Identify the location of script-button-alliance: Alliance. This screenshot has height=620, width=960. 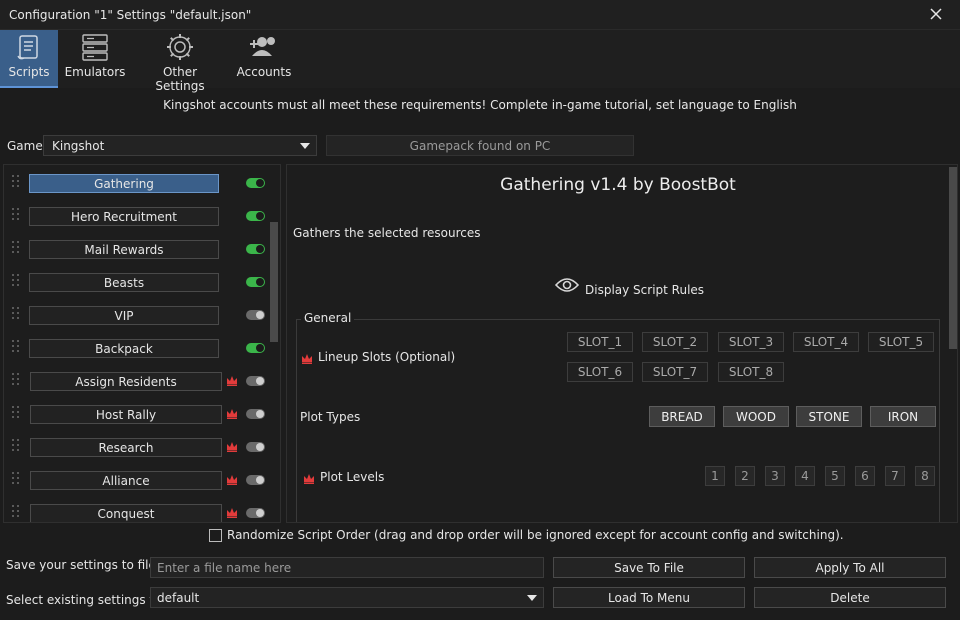
(126, 480).